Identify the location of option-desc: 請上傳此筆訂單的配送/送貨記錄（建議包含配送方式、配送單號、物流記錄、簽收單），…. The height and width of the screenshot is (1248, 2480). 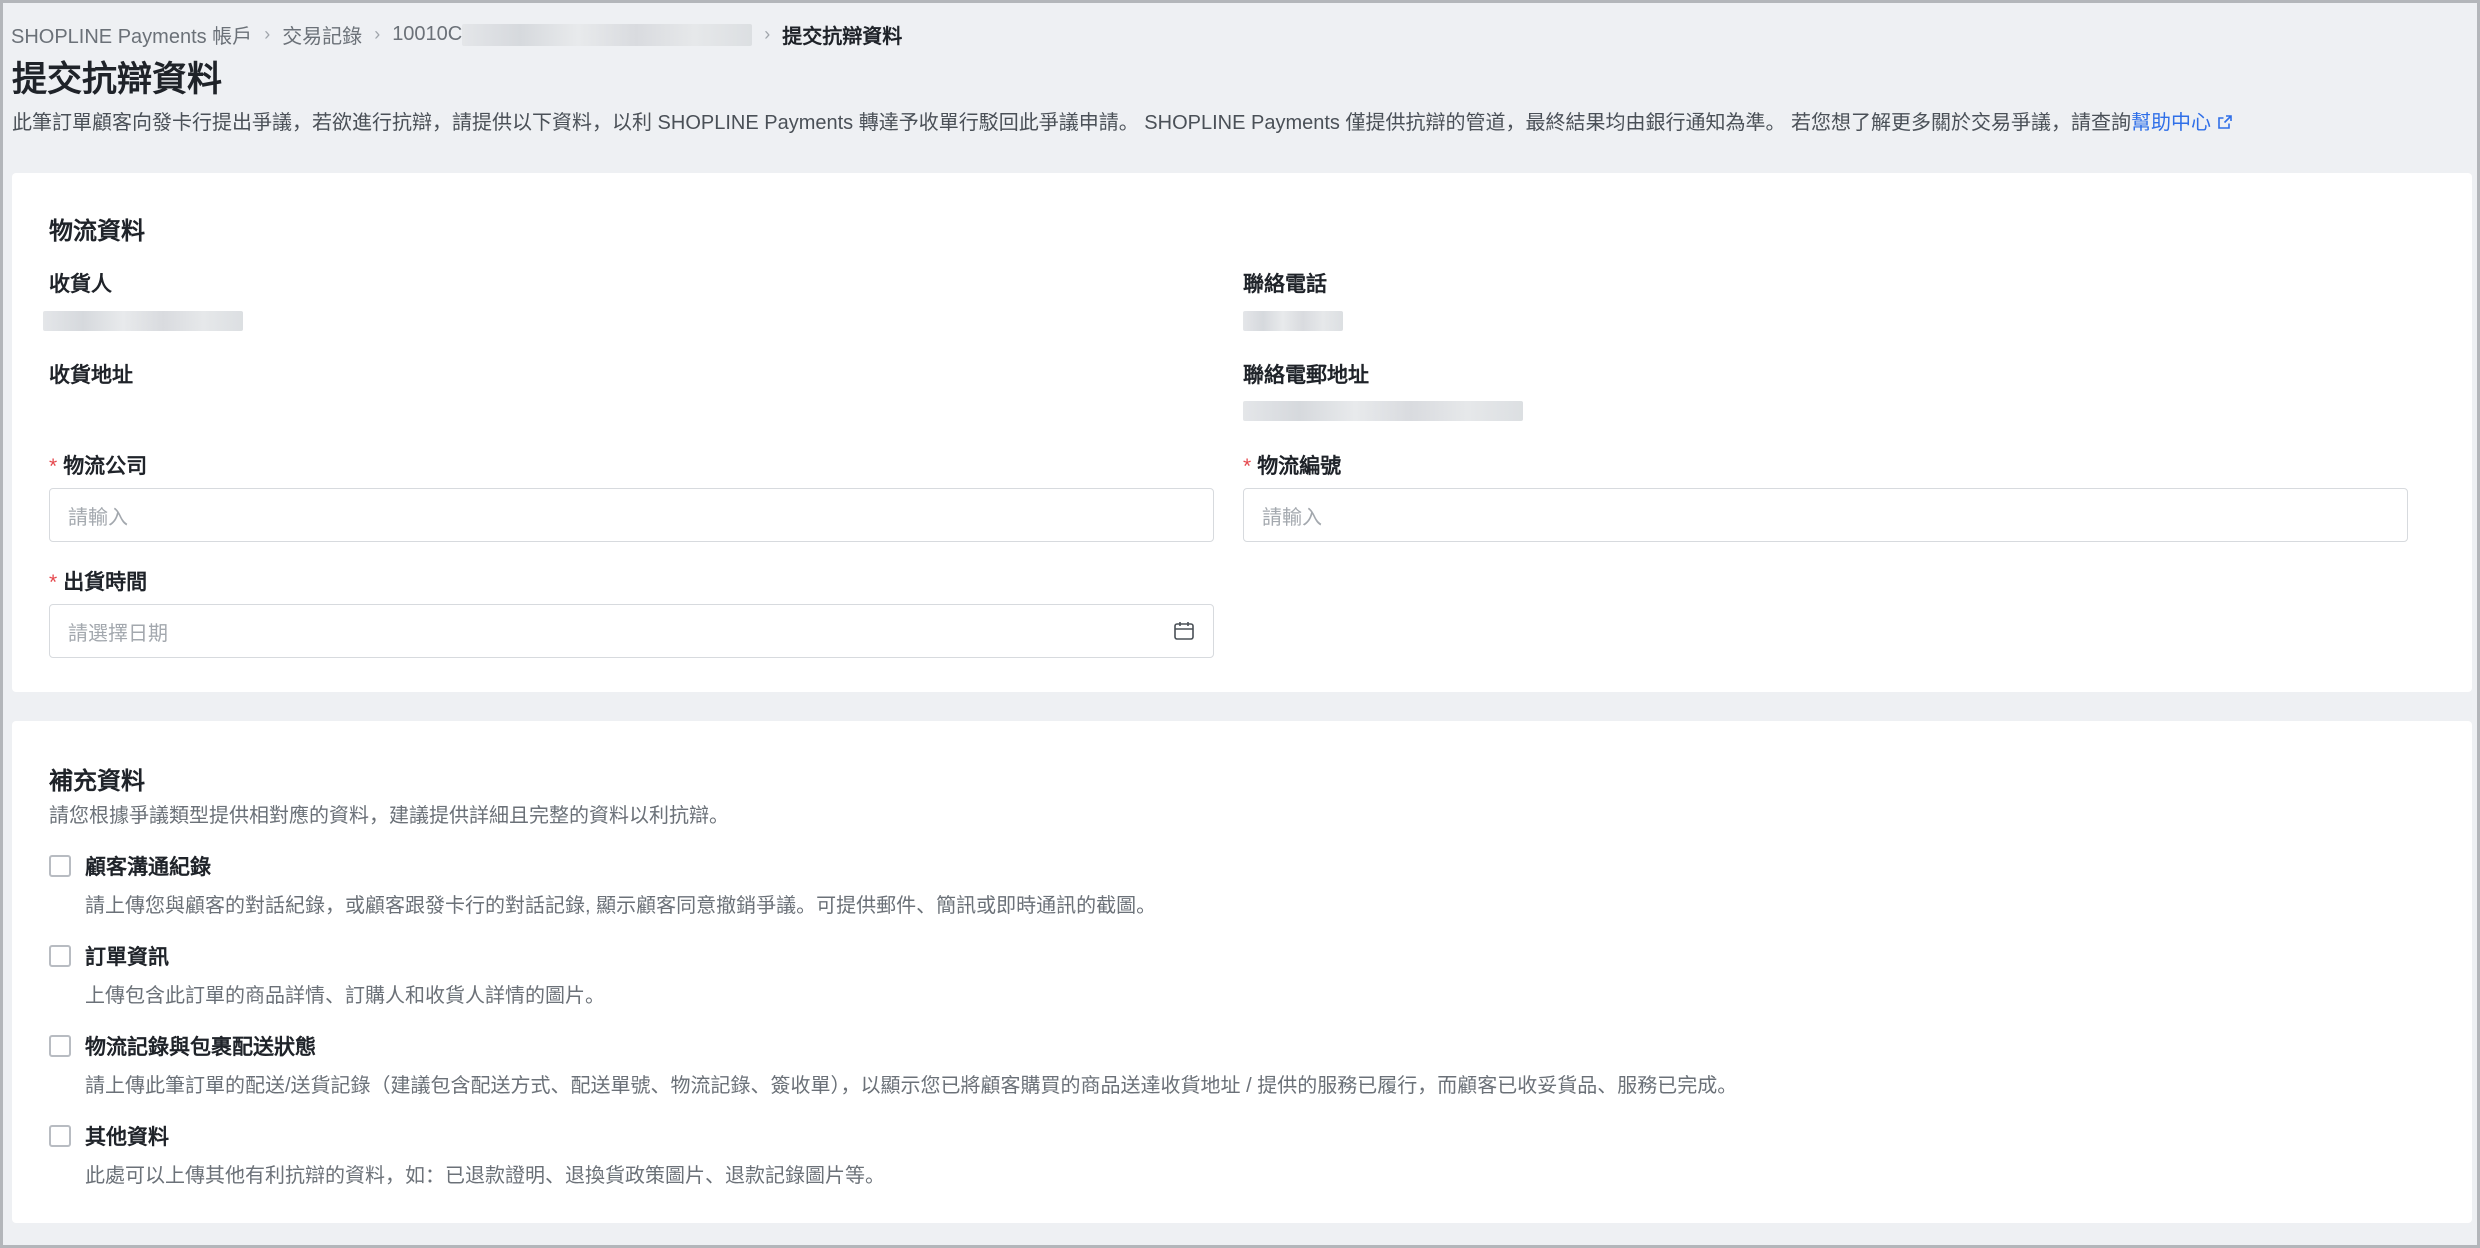
(911, 1086).